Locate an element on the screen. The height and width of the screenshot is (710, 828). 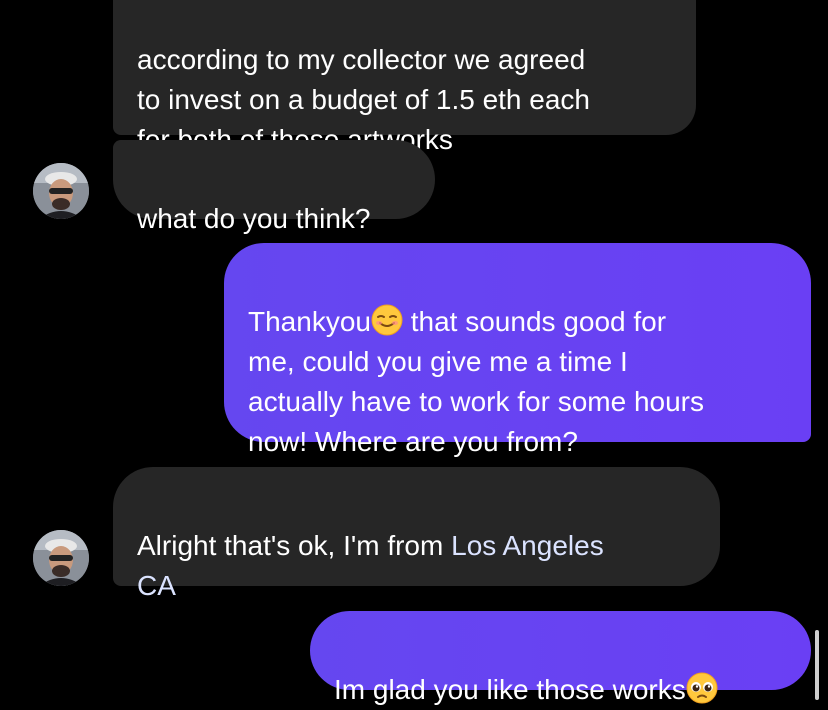
pleading-face-emoji-icon is located at coordinates (702, 688).